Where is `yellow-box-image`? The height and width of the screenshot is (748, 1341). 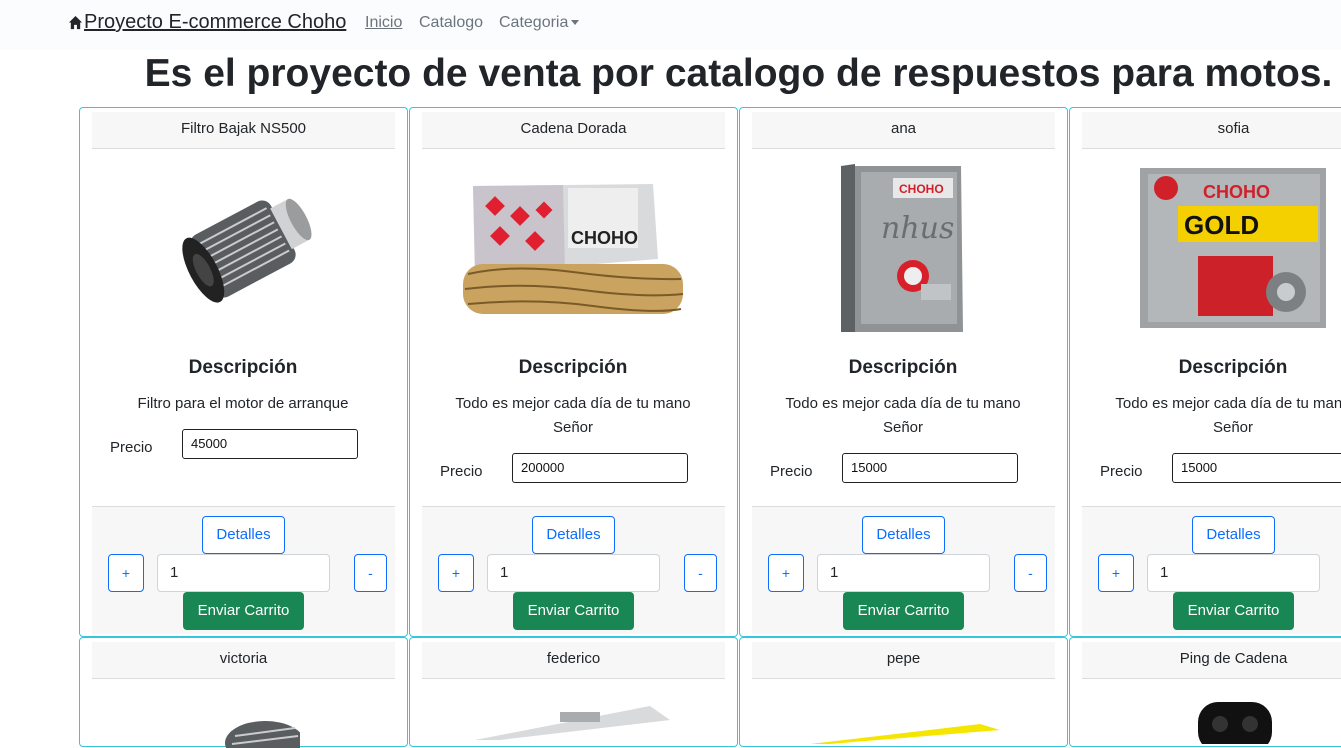
yellow-box-image is located at coordinates (905, 729).